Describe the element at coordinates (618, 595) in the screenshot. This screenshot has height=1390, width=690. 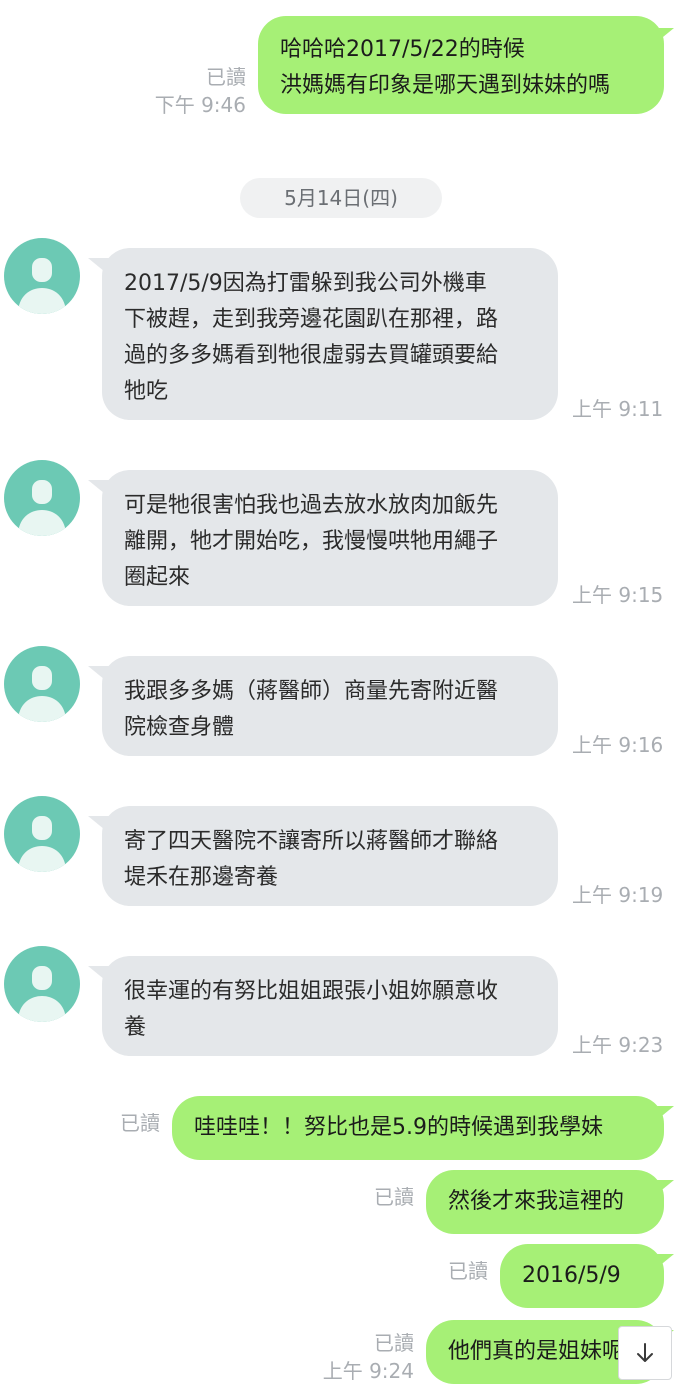
I see `message-timestamp: 上午 9:15` at that location.